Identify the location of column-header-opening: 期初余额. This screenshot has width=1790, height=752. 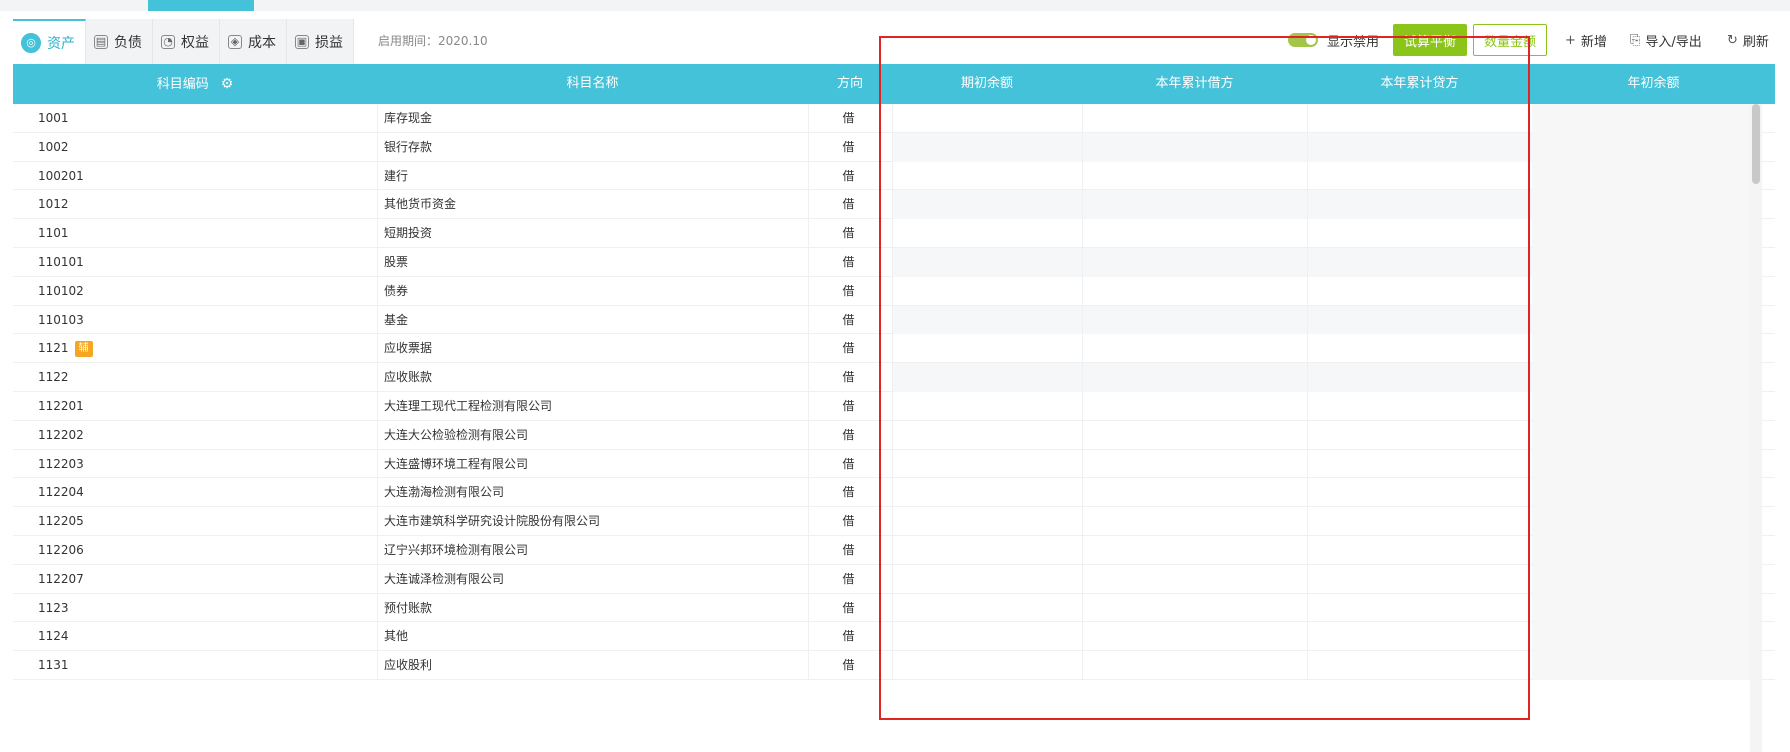
(987, 84).